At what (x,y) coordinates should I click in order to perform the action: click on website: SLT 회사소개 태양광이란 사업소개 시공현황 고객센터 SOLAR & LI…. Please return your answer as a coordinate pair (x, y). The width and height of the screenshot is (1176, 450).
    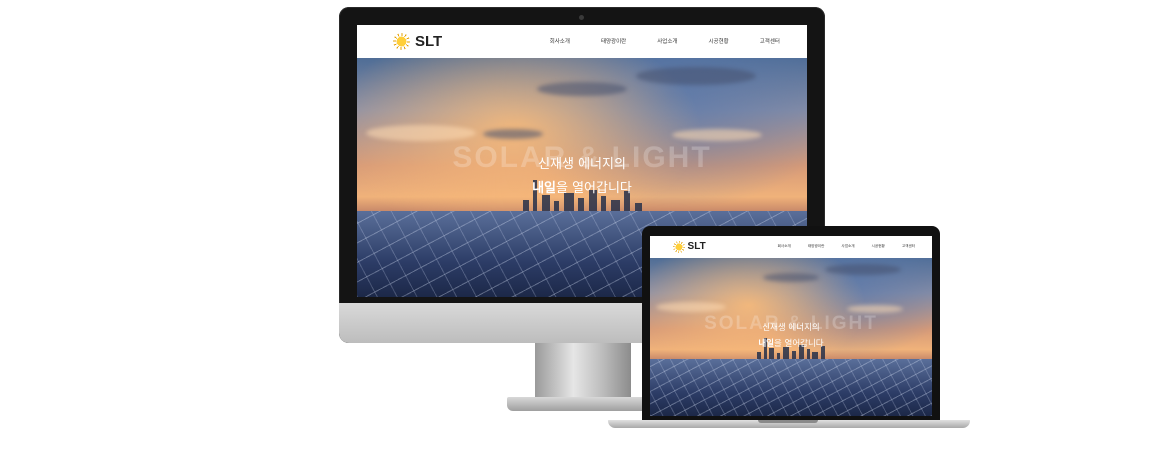
    Looking at the image, I should click on (791, 326).